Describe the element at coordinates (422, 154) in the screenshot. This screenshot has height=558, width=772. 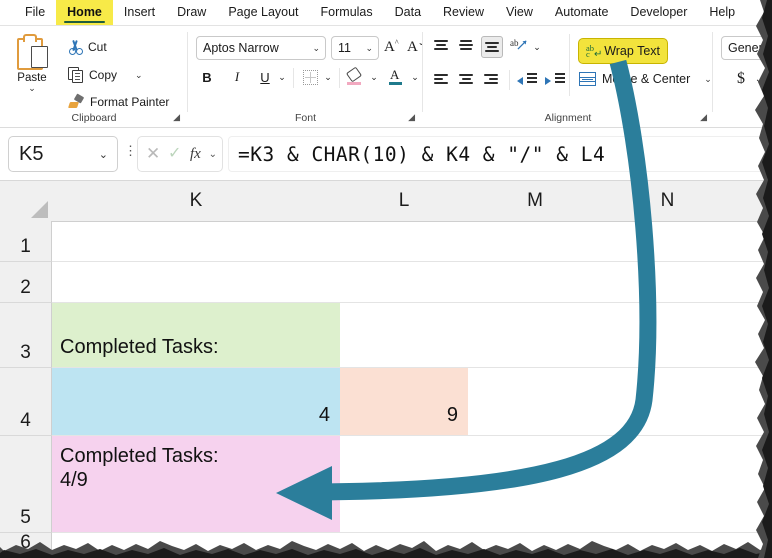
I see `formula-text: =K3 & CHAR(10) & K4 & "/" & L4` at that location.